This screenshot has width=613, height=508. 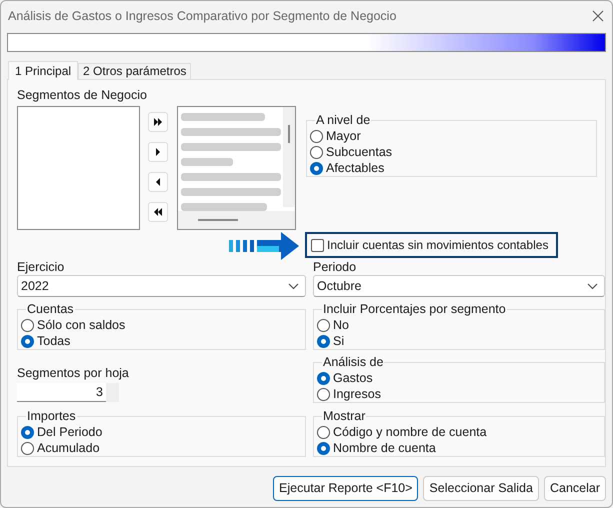 I want to click on tab: 1 Principal, so click(x=43, y=70).